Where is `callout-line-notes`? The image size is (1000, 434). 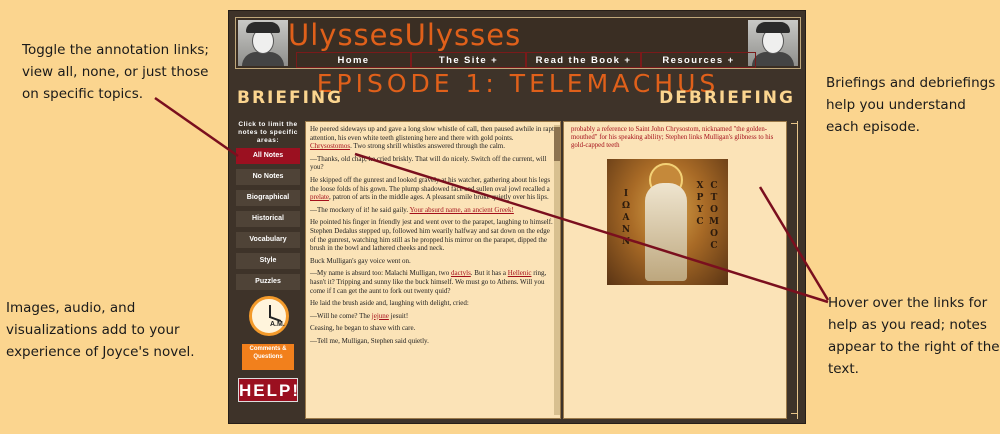 callout-line-notes is located at coordinates (196, 127).